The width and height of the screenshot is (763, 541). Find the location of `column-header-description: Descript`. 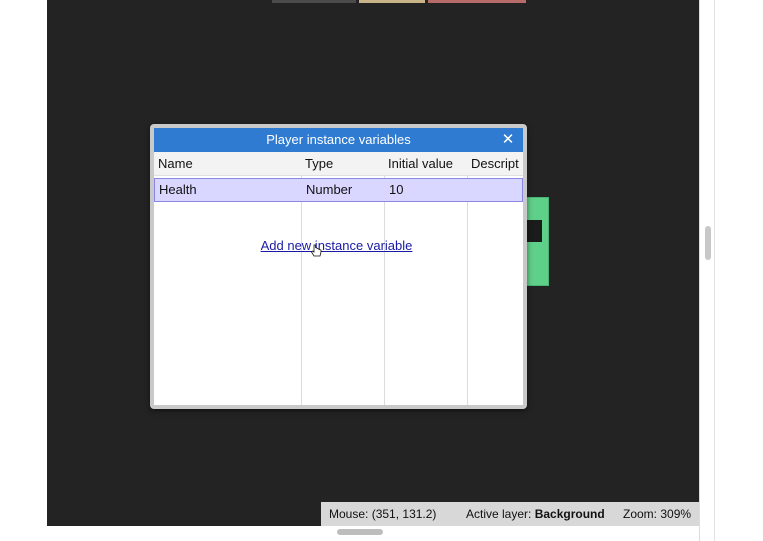

column-header-description: Descript is located at coordinates (493, 164).